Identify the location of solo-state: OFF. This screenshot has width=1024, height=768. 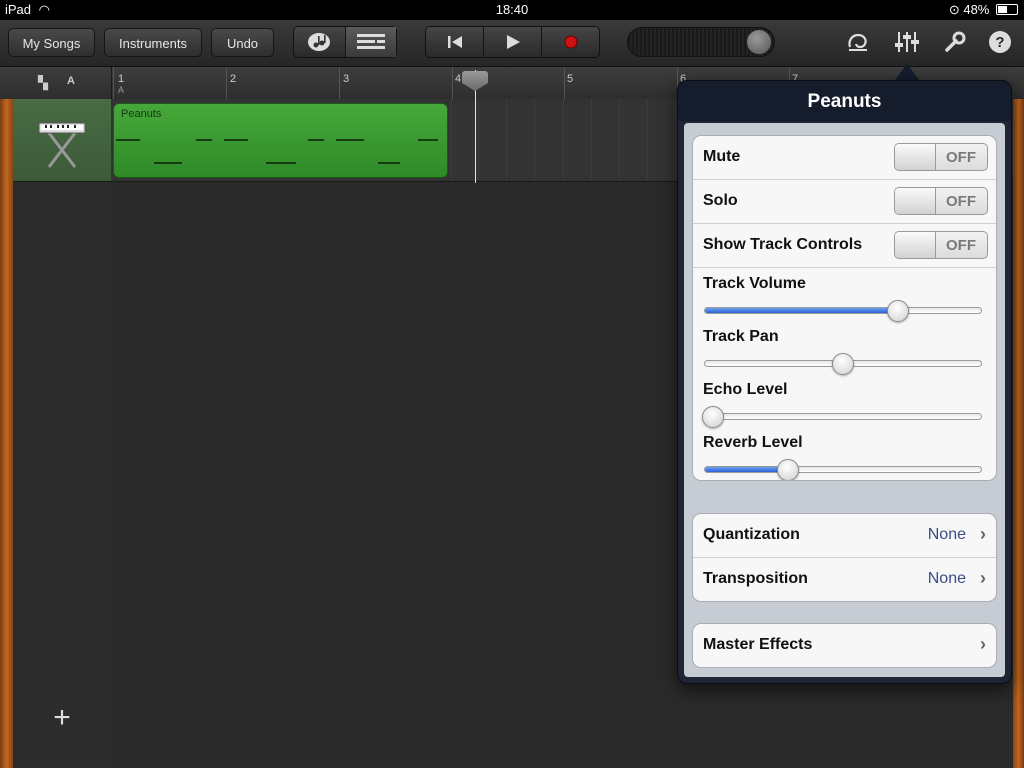
(961, 201).